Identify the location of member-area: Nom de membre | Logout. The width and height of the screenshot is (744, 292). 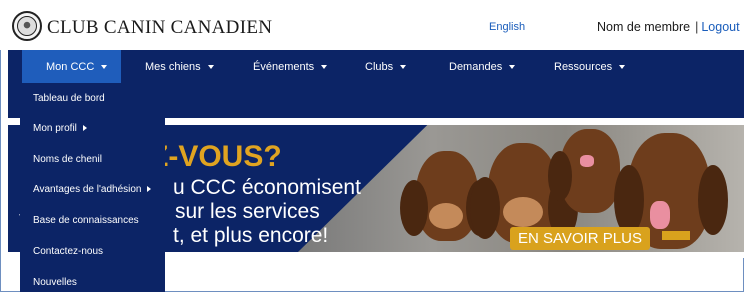
(668, 27).